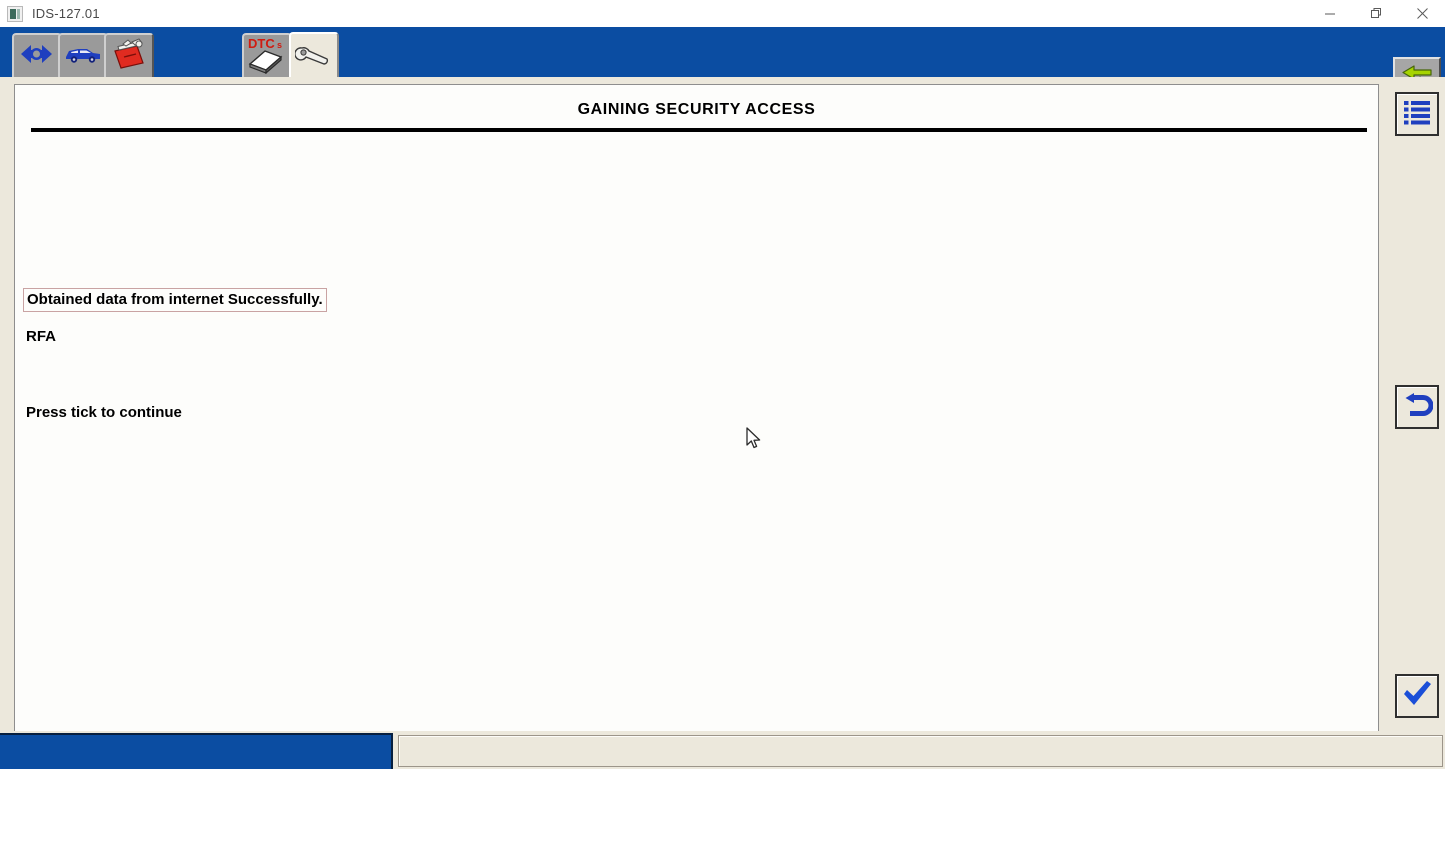  Describe the element at coordinates (104, 412) in the screenshot. I see `instruction-text: Press tick to continue` at that location.